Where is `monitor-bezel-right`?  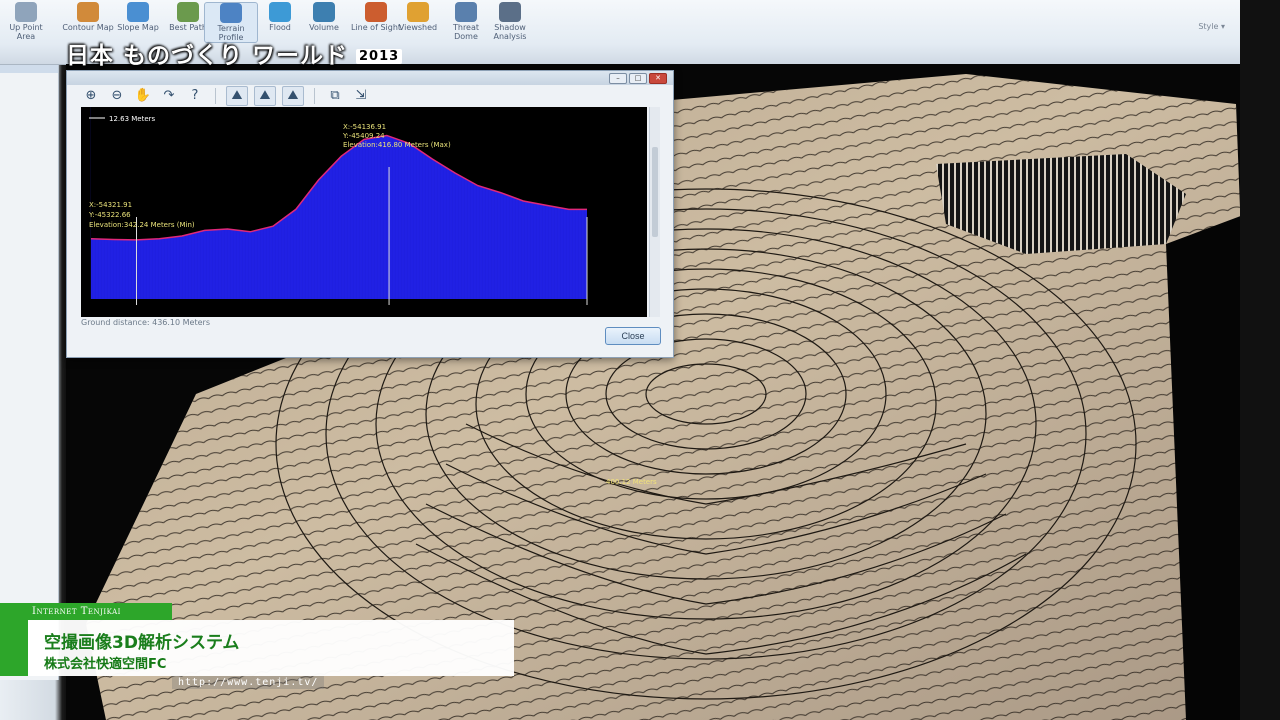
monitor-bezel-right is located at coordinates (1260, 360).